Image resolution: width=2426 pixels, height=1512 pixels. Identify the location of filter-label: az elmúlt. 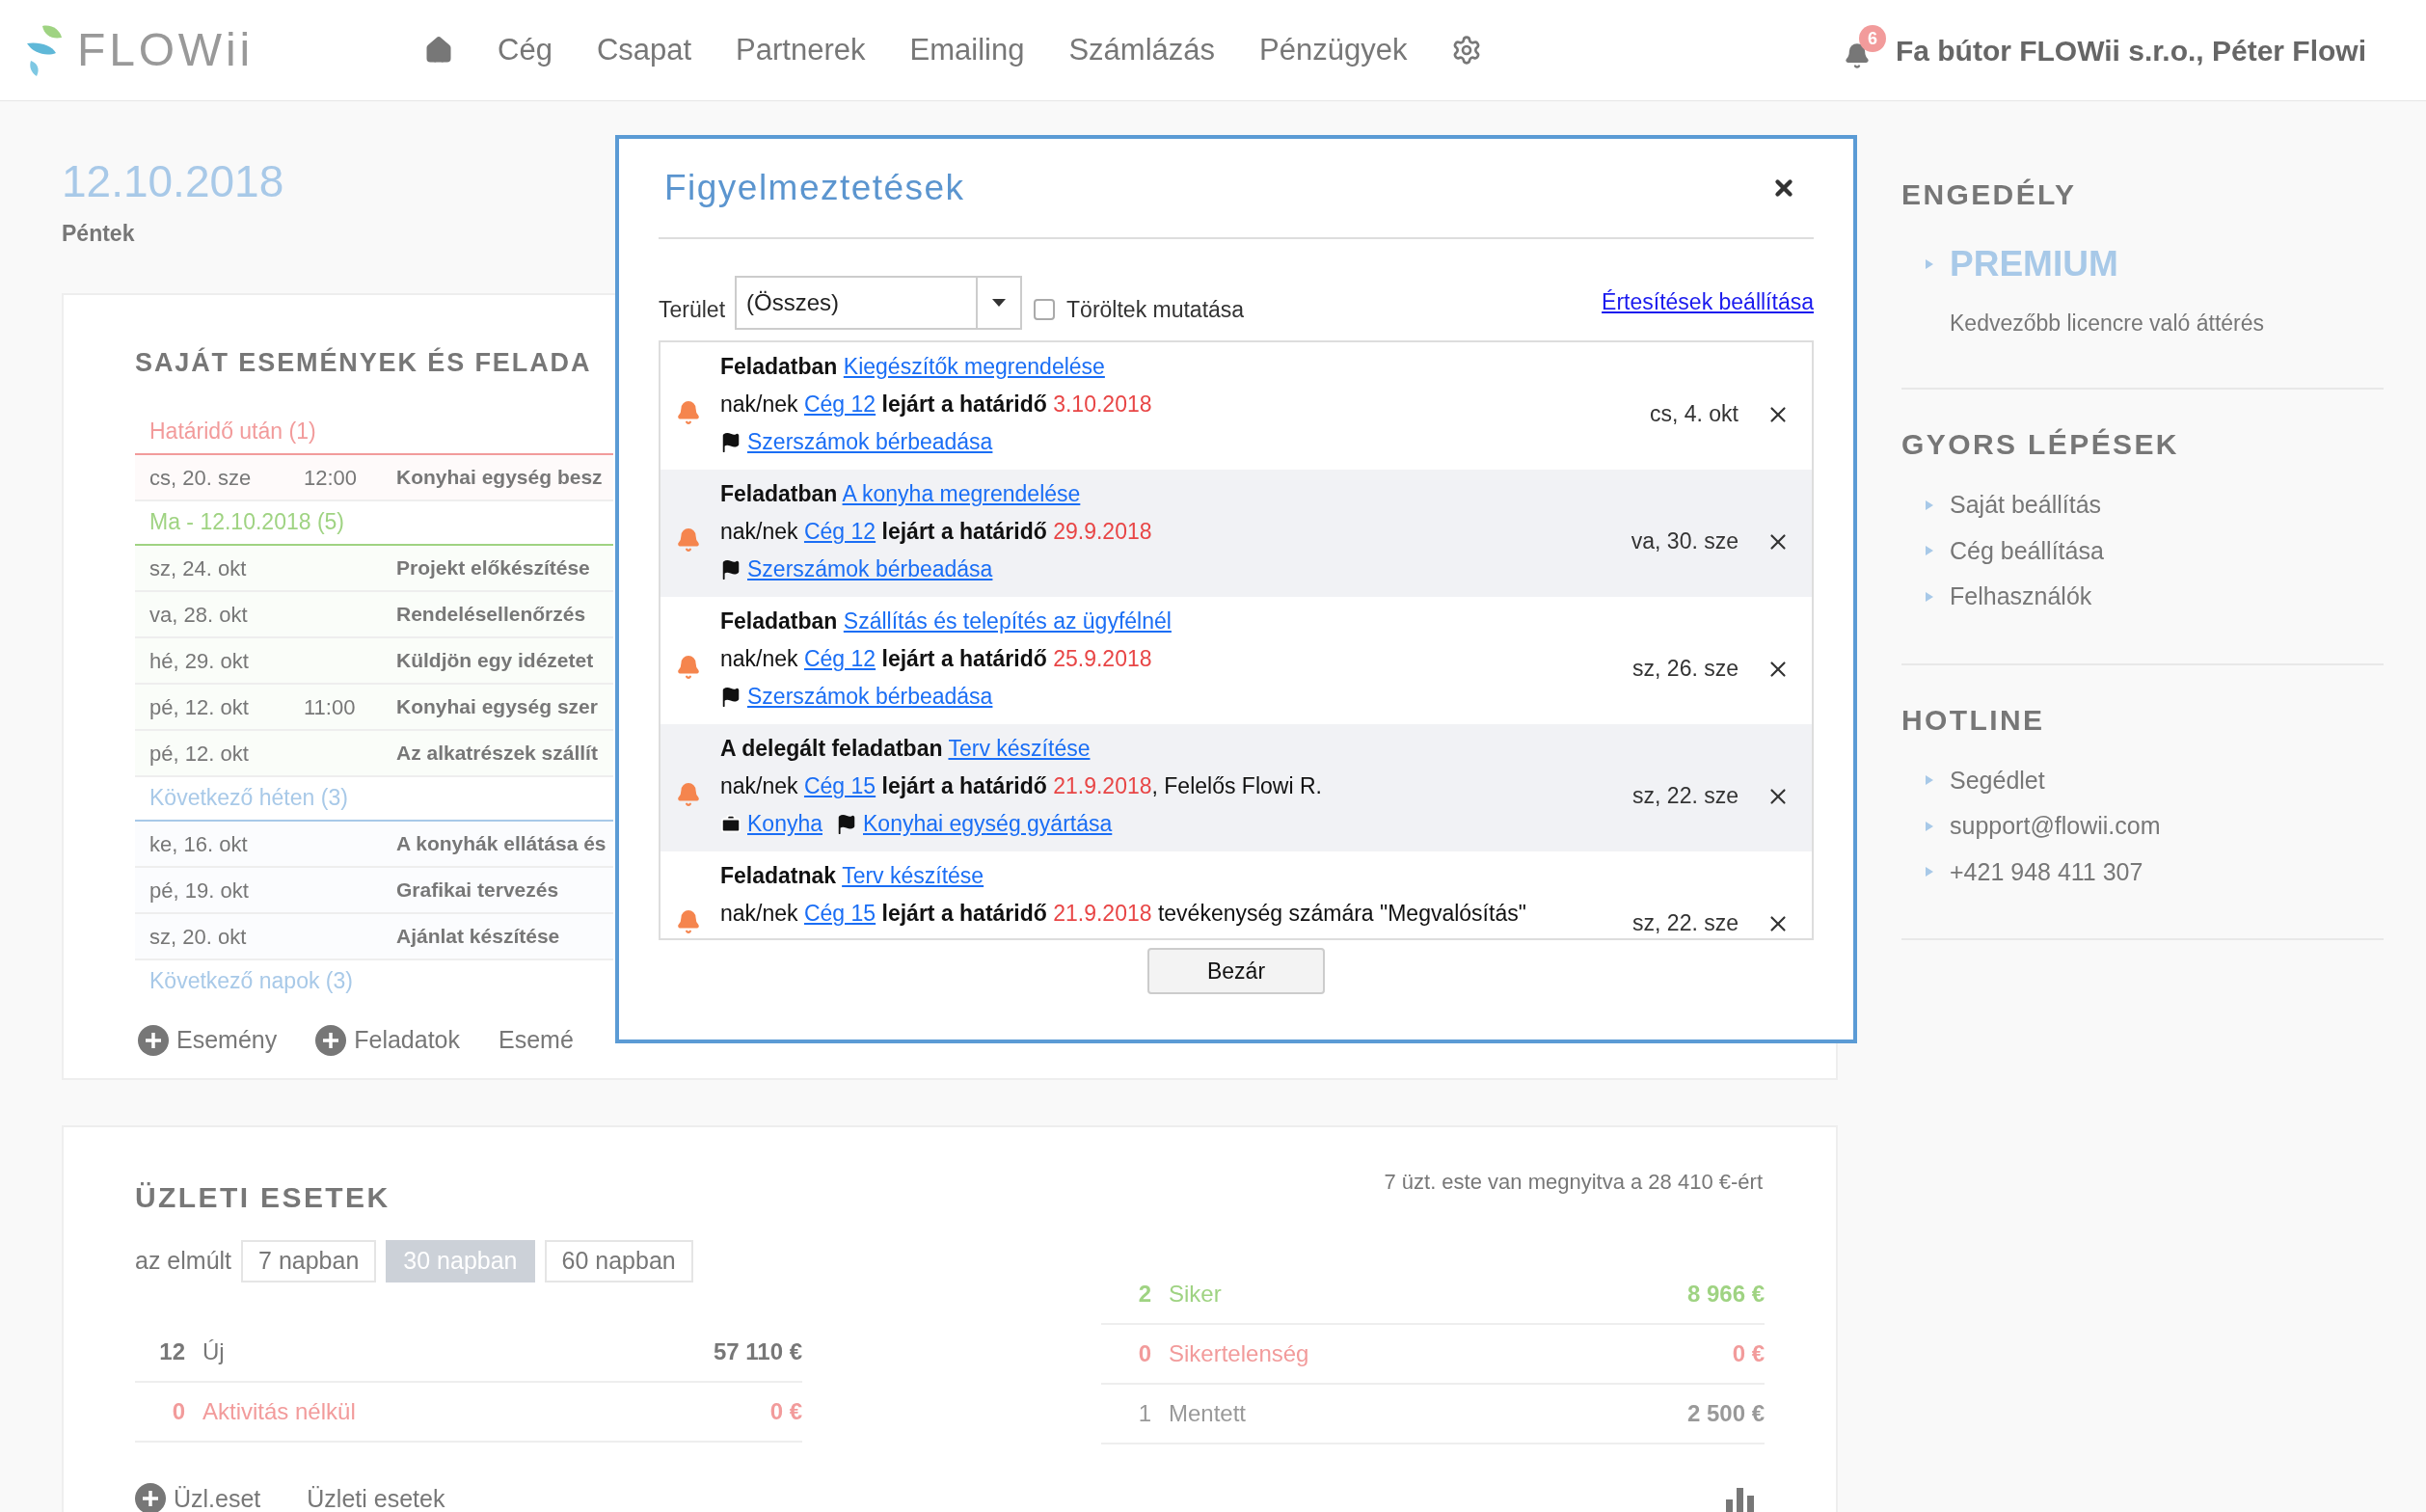
(183, 1260).